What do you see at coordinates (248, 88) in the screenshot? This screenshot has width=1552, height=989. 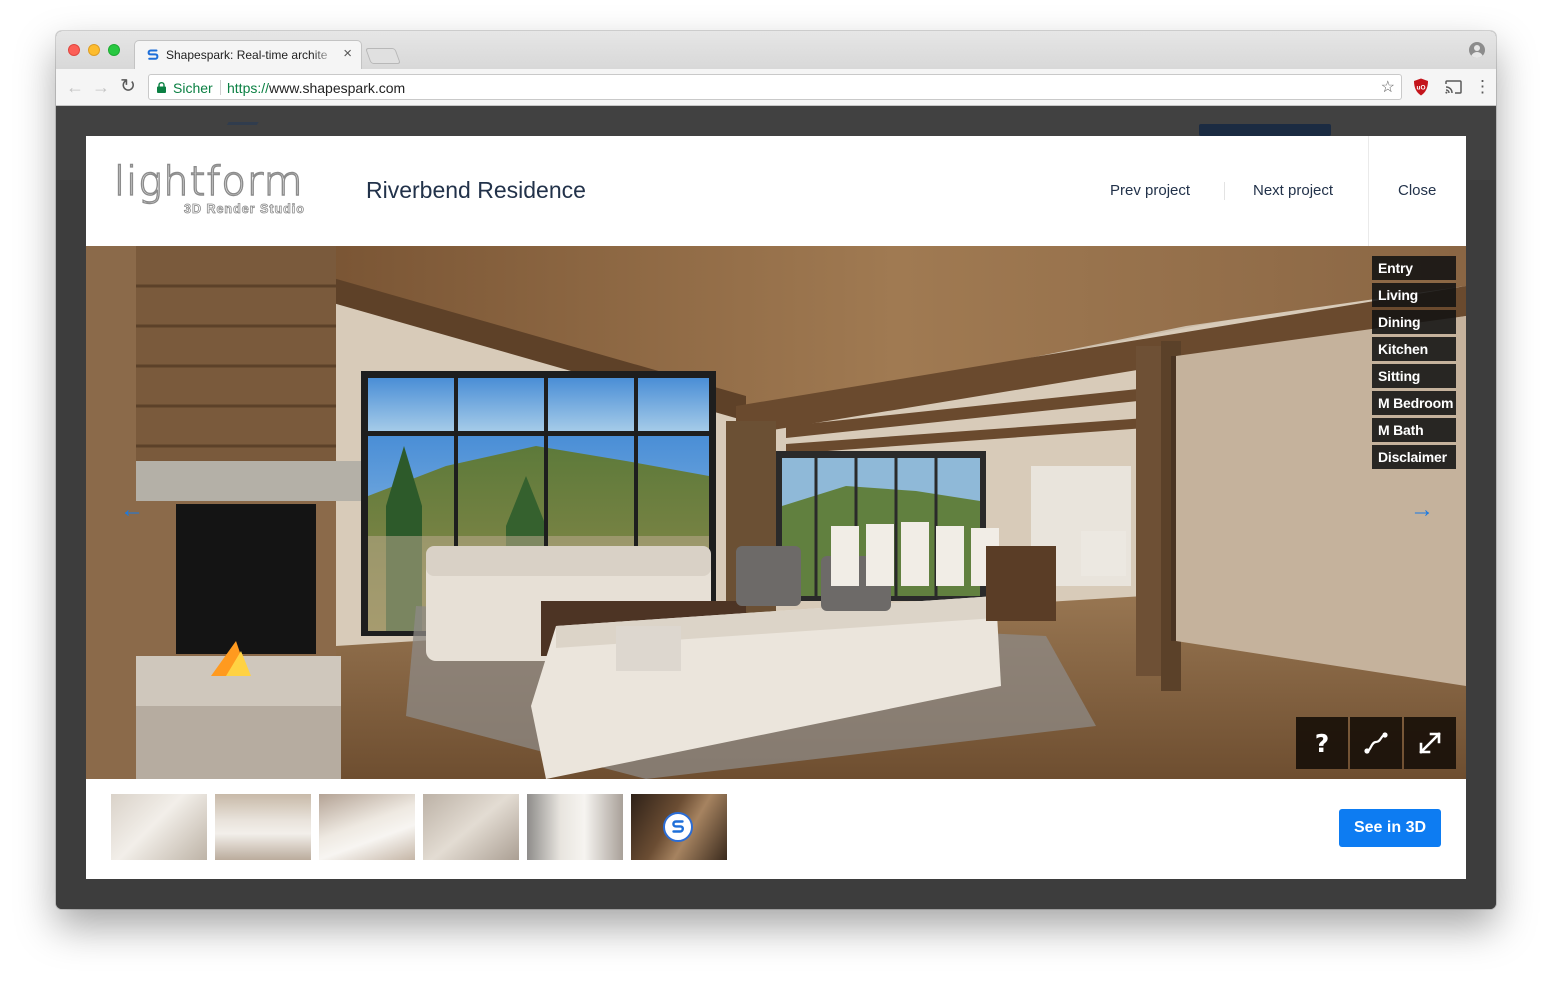 I see `url-scheme: https://` at bounding box center [248, 88].